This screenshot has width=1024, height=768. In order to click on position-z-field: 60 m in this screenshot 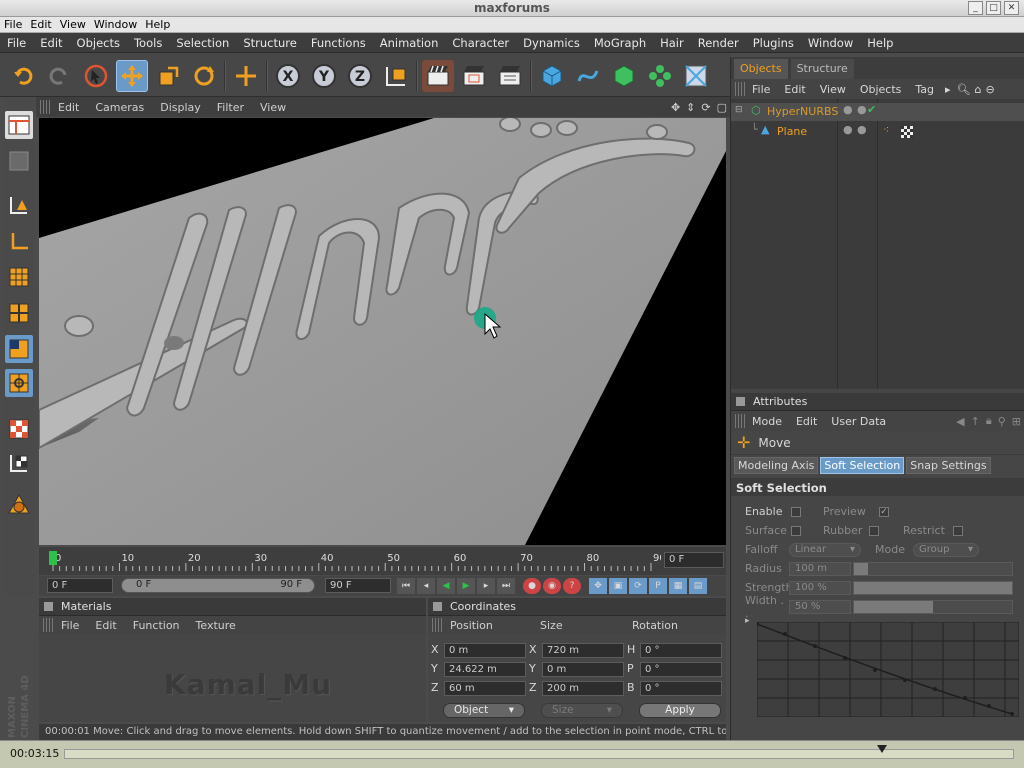, I will do `click(485, 688)`.